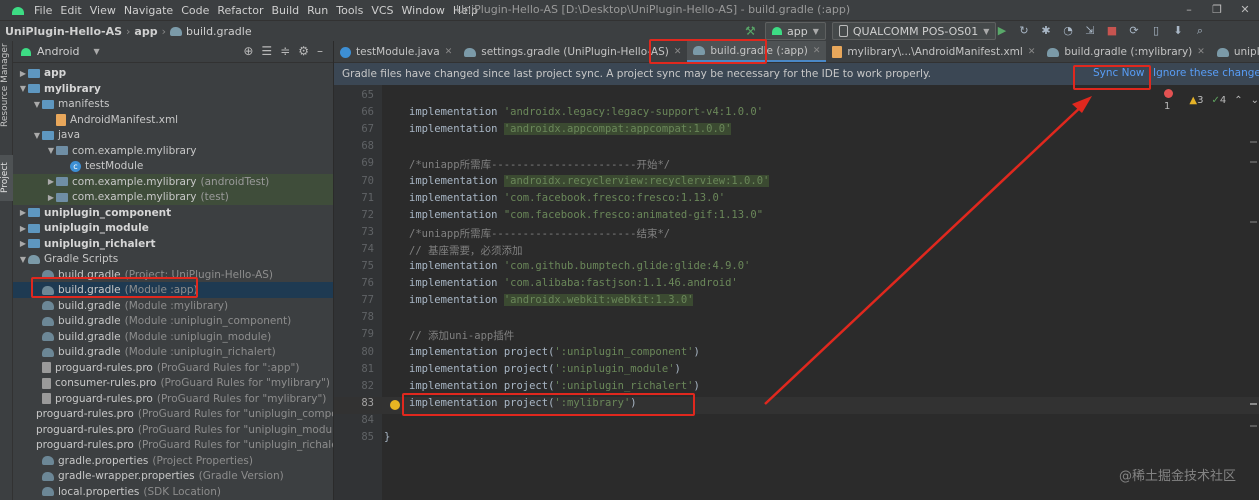 This screenshot has height=500, width=1259. What do you see at coordinates (1206, 73) in the screenshot?
I see `ignore-changes-link: Ignore these changes` at bounding box center [1206, 73].